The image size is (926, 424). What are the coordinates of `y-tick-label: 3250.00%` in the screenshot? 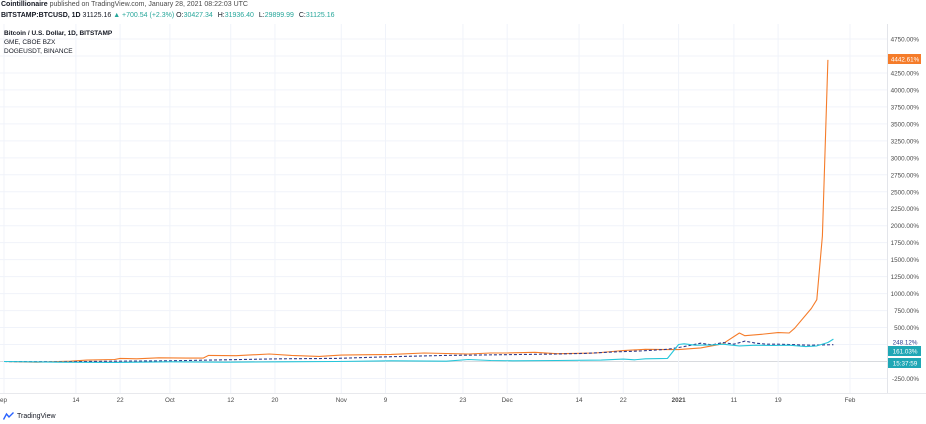 It's located at (905, 141).